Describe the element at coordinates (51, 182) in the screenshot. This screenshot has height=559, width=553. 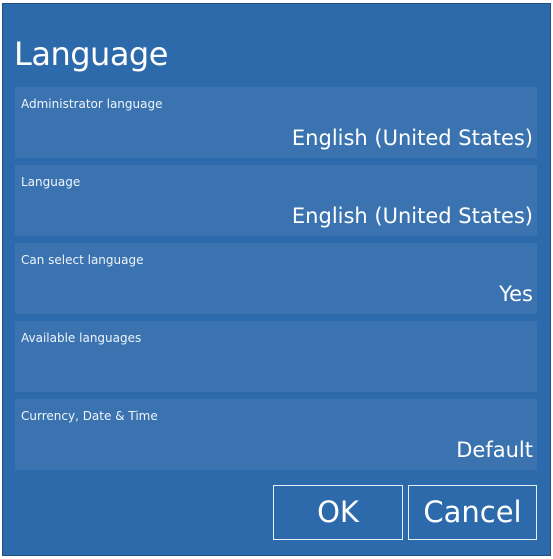
I see `setting-label: Language` at that location.